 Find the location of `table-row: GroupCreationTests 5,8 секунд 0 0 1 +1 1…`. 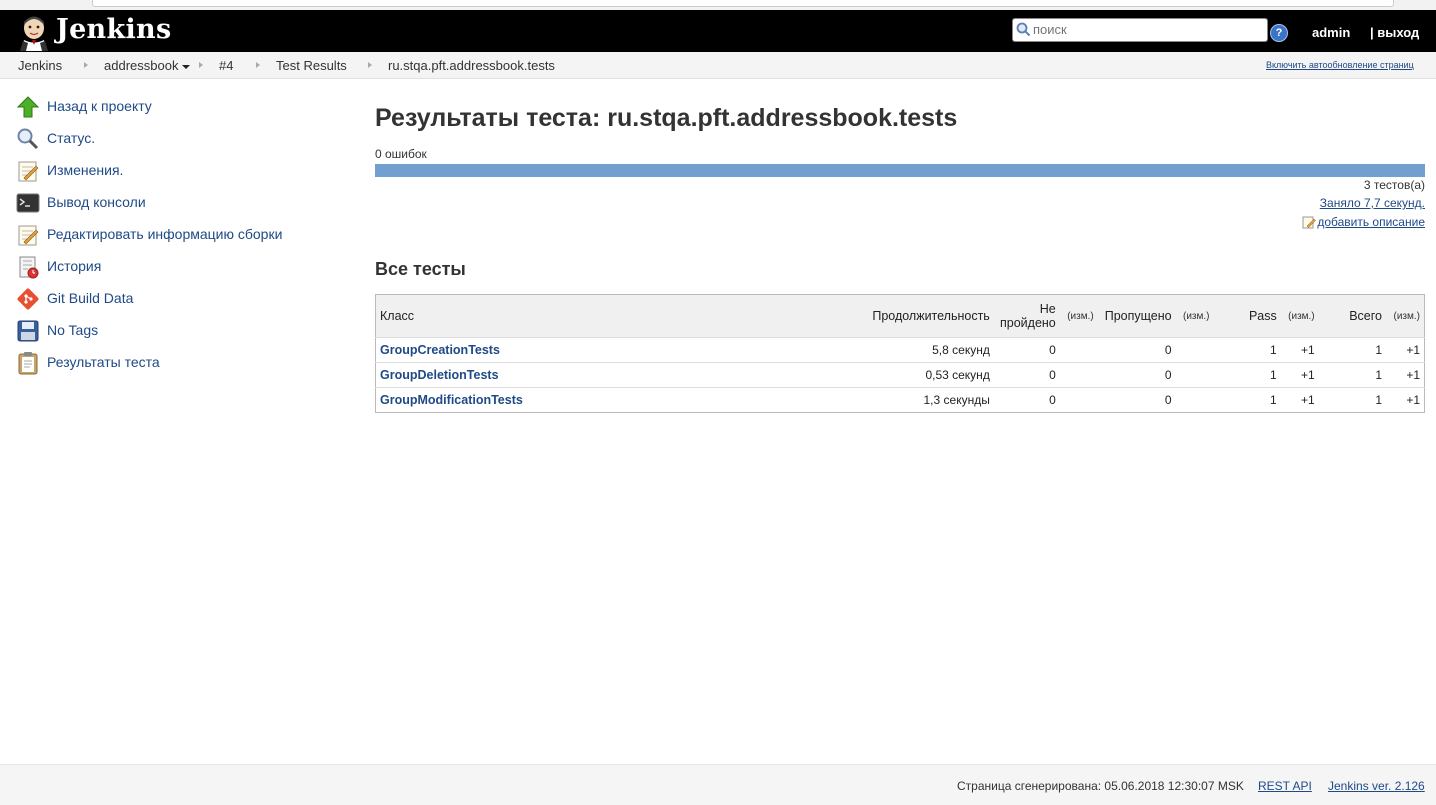

table-row: GroupCreationTests 5,8 секунд 0 0 1 +1 1… is located at coordinates (900, 350).